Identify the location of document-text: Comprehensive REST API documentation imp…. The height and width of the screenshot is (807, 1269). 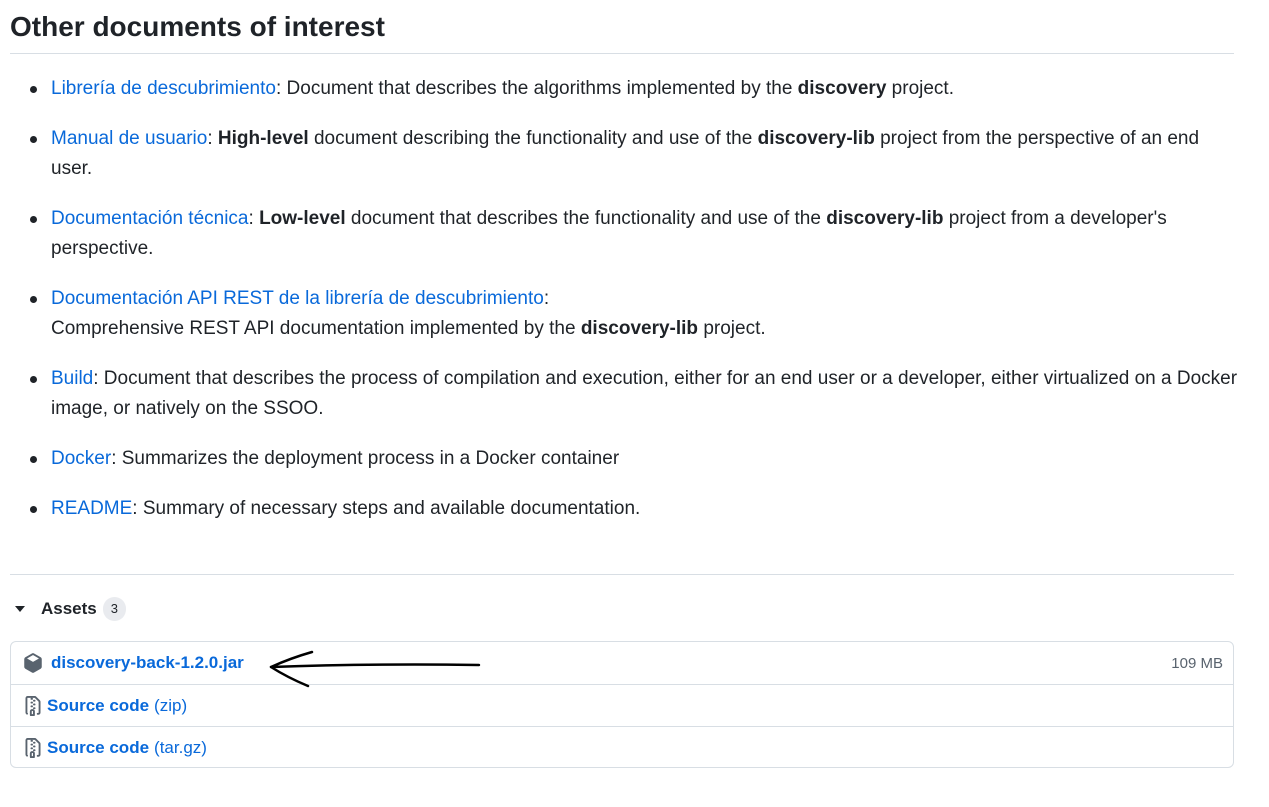
(316, 328).